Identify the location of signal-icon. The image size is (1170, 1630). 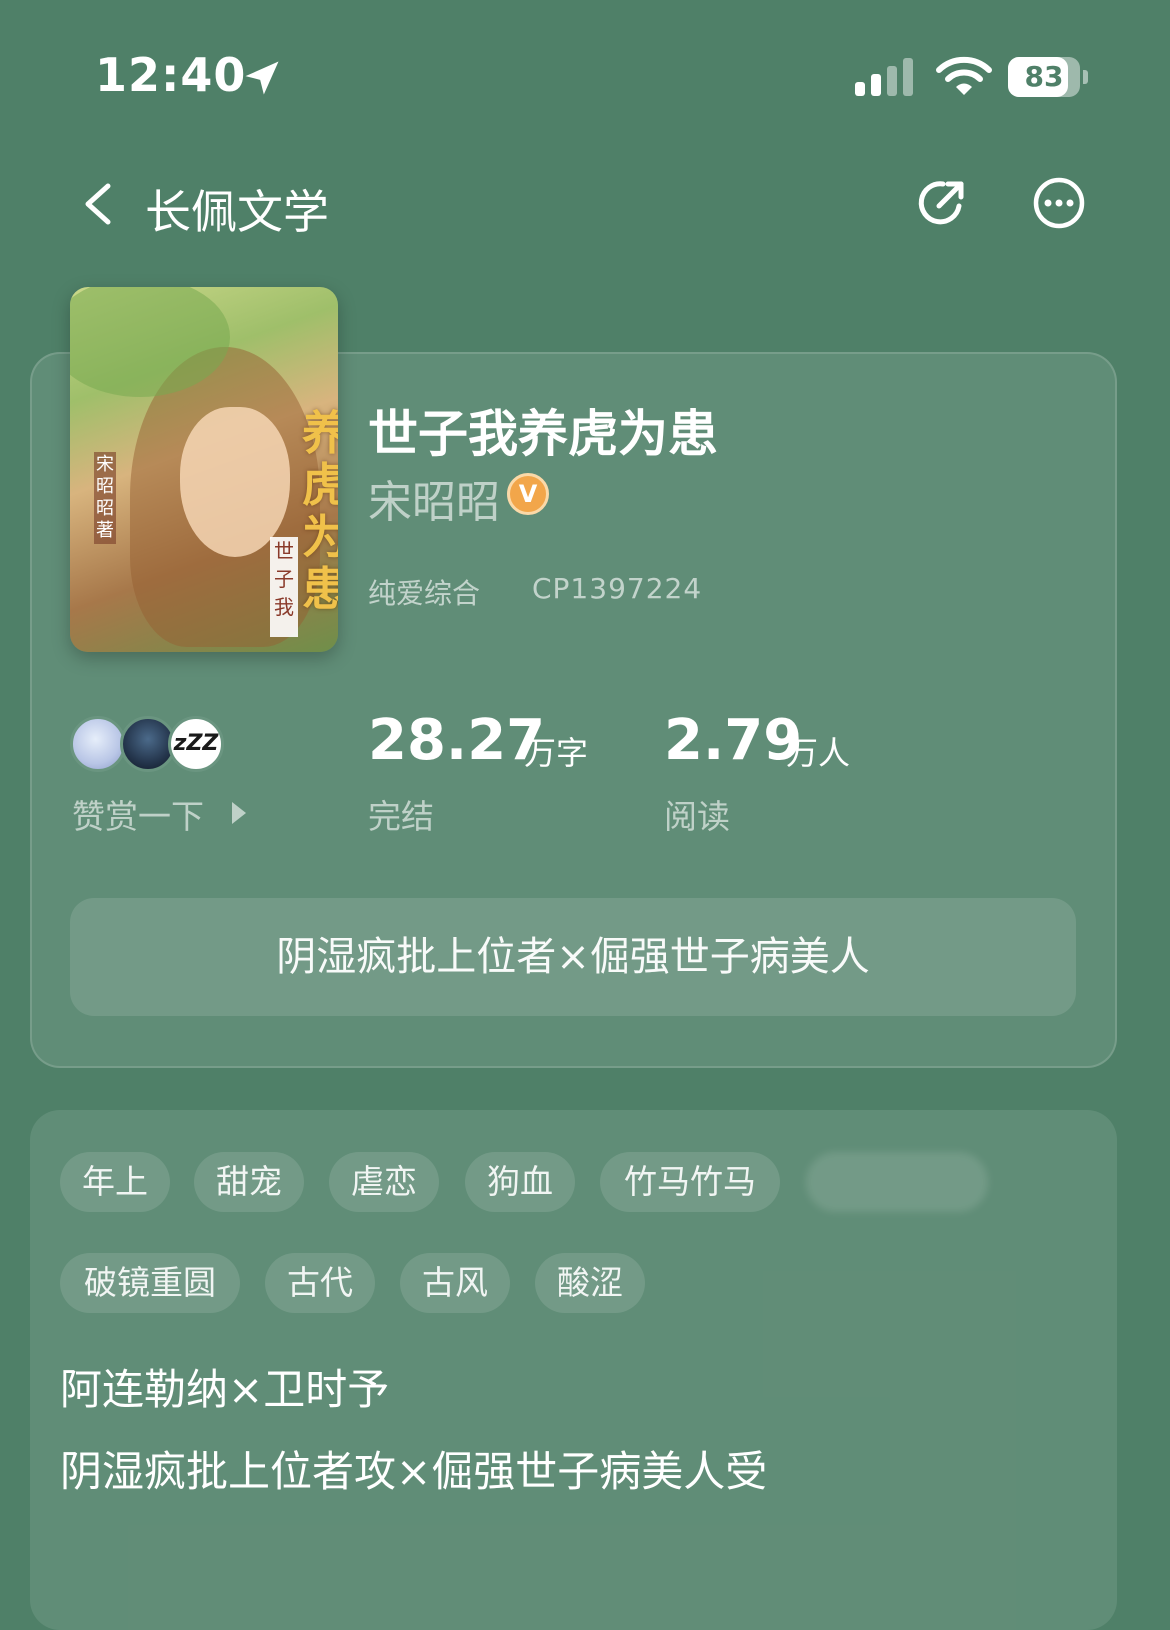
(884, 77).